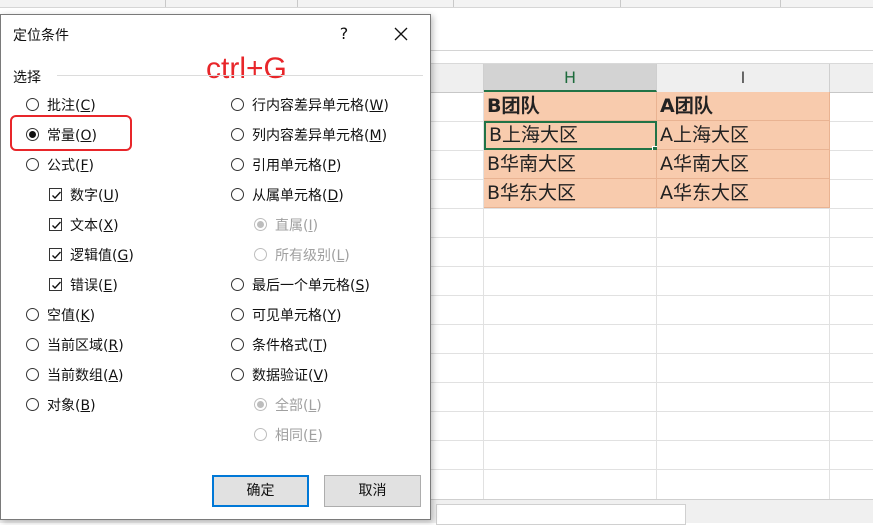 This screenshot has height=525, width=873. What do you see at coordinates (743, 193) in the screenshot?
I see `cell-i-row3: A华东大区` at bounding box center [743, 193].